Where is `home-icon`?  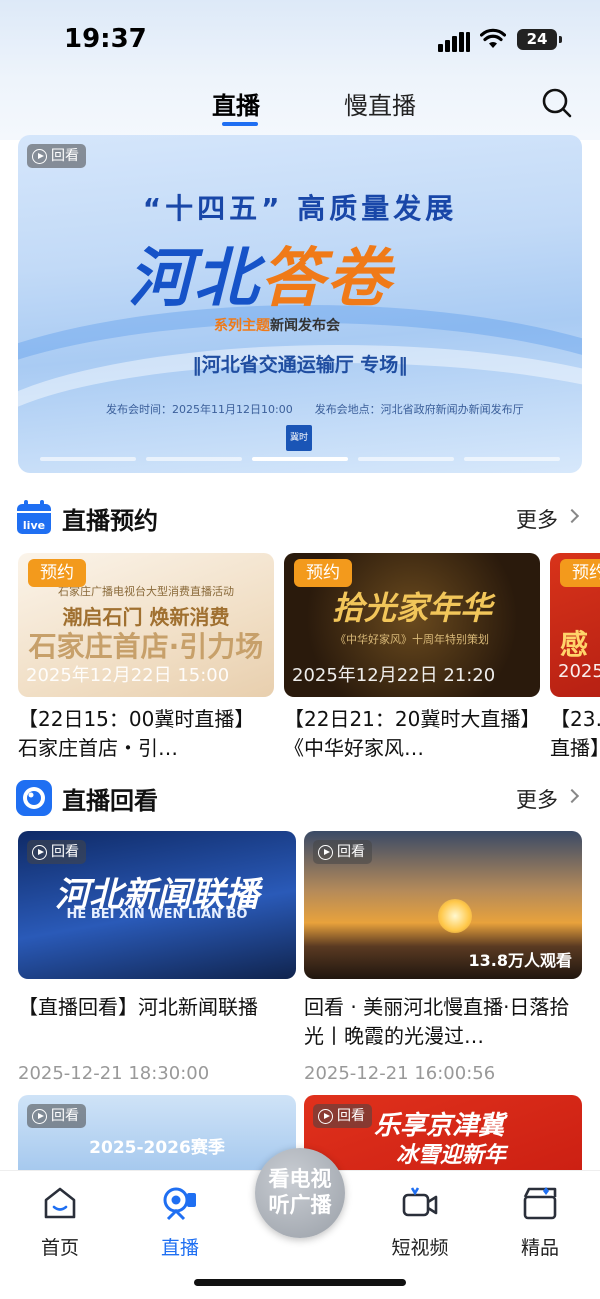
home-icon is located at coordinates (60, 1203).